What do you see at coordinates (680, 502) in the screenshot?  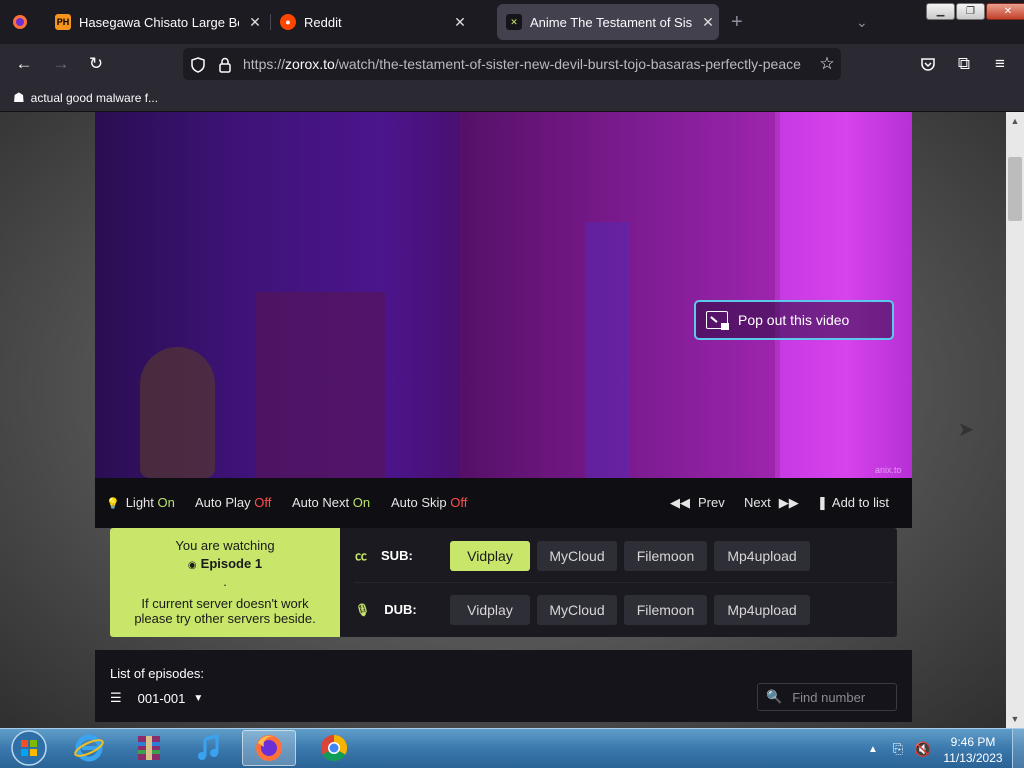 I see `rewind-icon: ◀◀` at bounding box center [680, 502].